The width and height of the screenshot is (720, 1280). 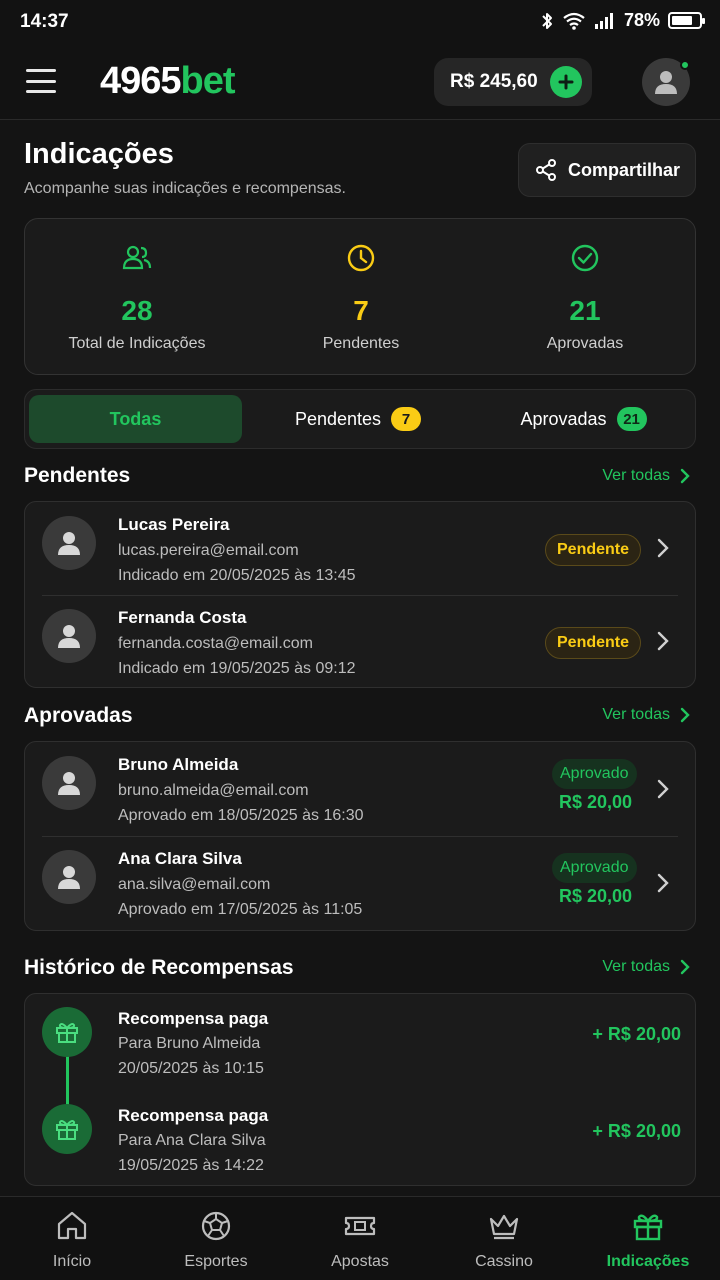 I want to click on share-button: Compartilhar, so click(x=607, y=170).